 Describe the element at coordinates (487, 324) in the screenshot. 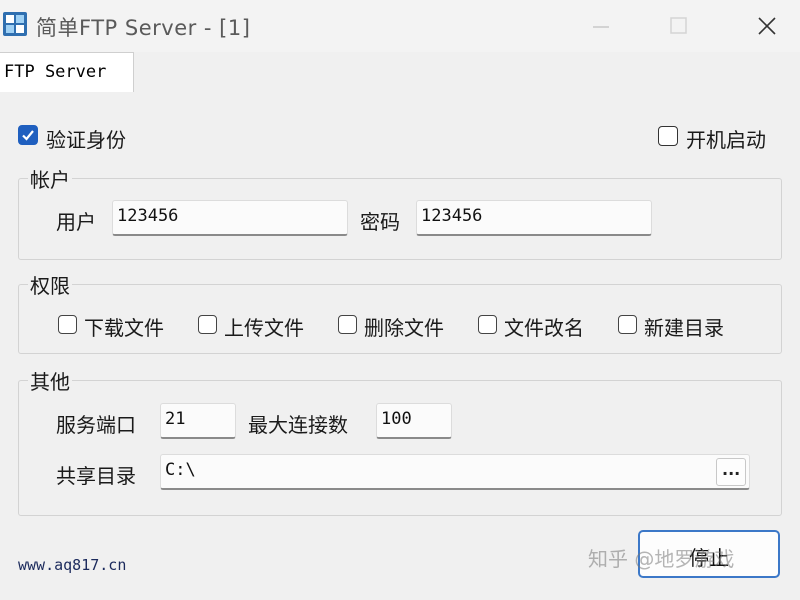

I see `rename-files-checkbox` at that location.